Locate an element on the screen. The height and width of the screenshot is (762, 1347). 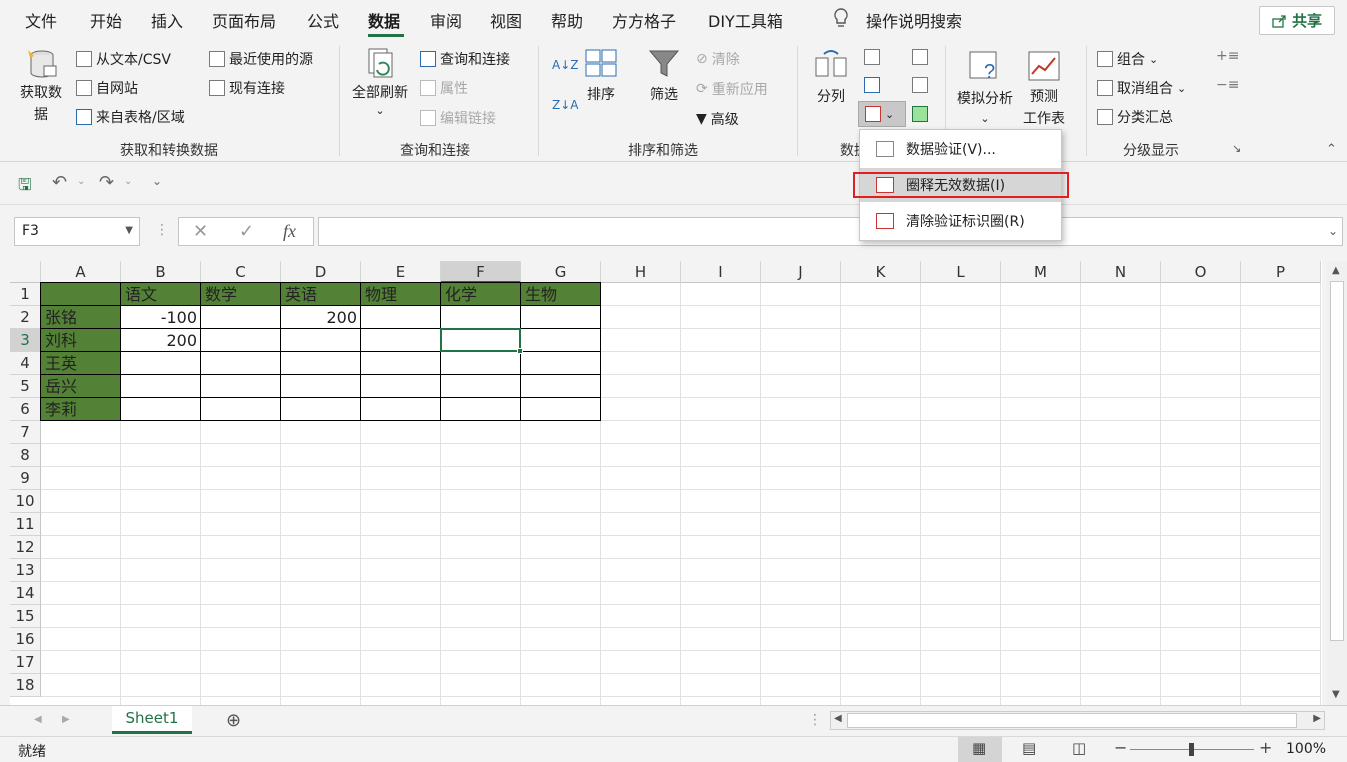
expand-formula-icon: ⌄ is located at coordinates (1333, 231).